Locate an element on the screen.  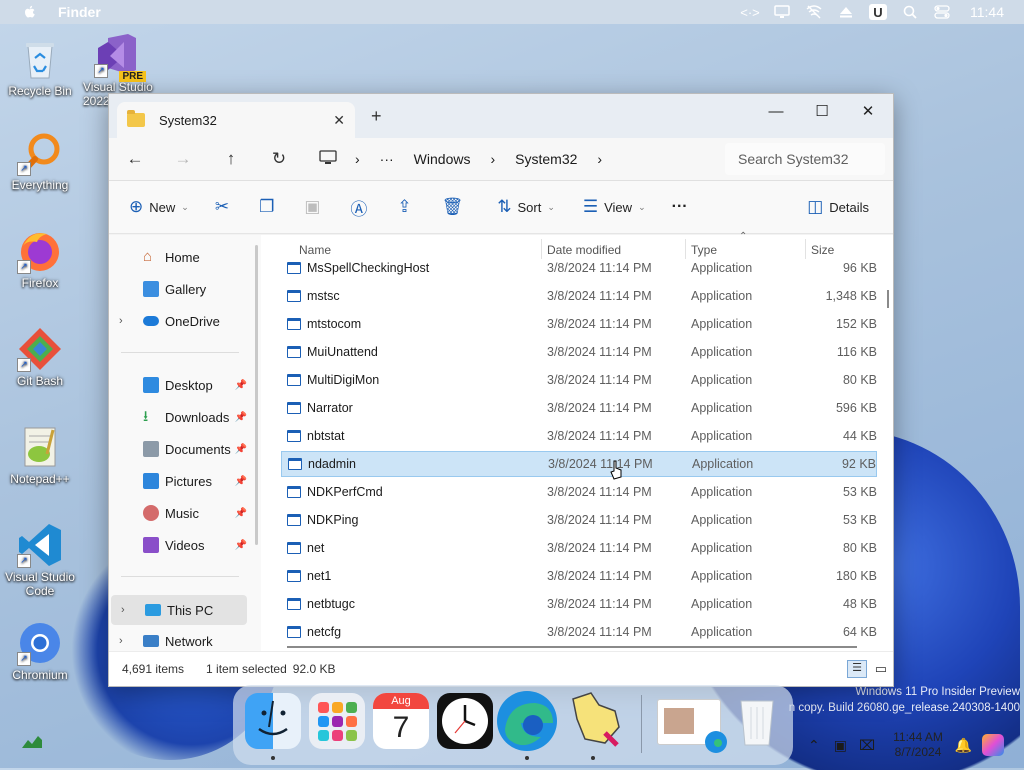
paste-button: ▣ is located at coordinates (315, 207).